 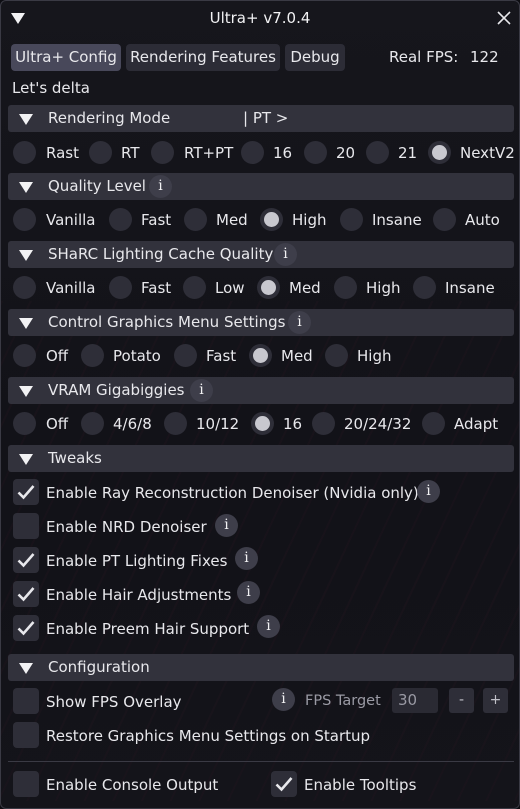 What do you see at coordinates (415, 700) in the screenshot?
I see `fps-target-input: 30` at bounding box center [415, 700].